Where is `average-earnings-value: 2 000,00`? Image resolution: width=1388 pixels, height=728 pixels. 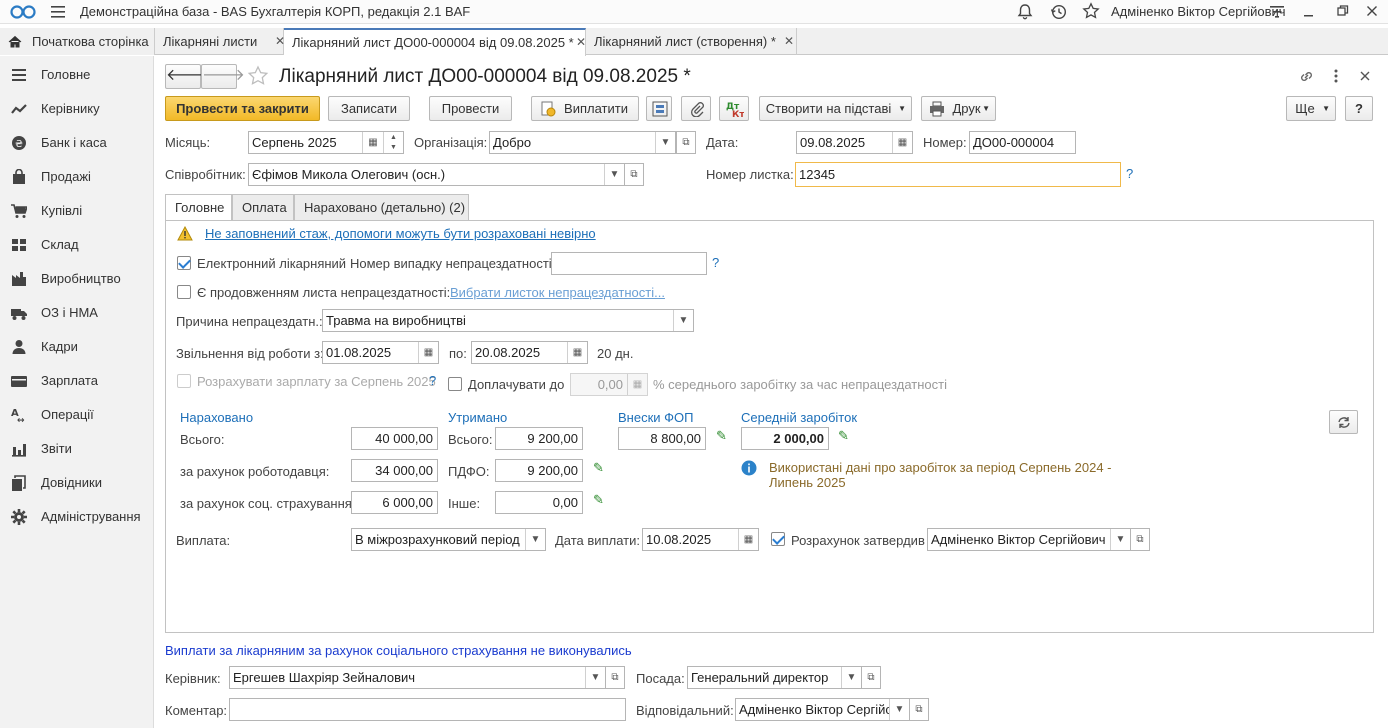 average-earnings-value: 2 000,00 is located at coordinates (785, 438).